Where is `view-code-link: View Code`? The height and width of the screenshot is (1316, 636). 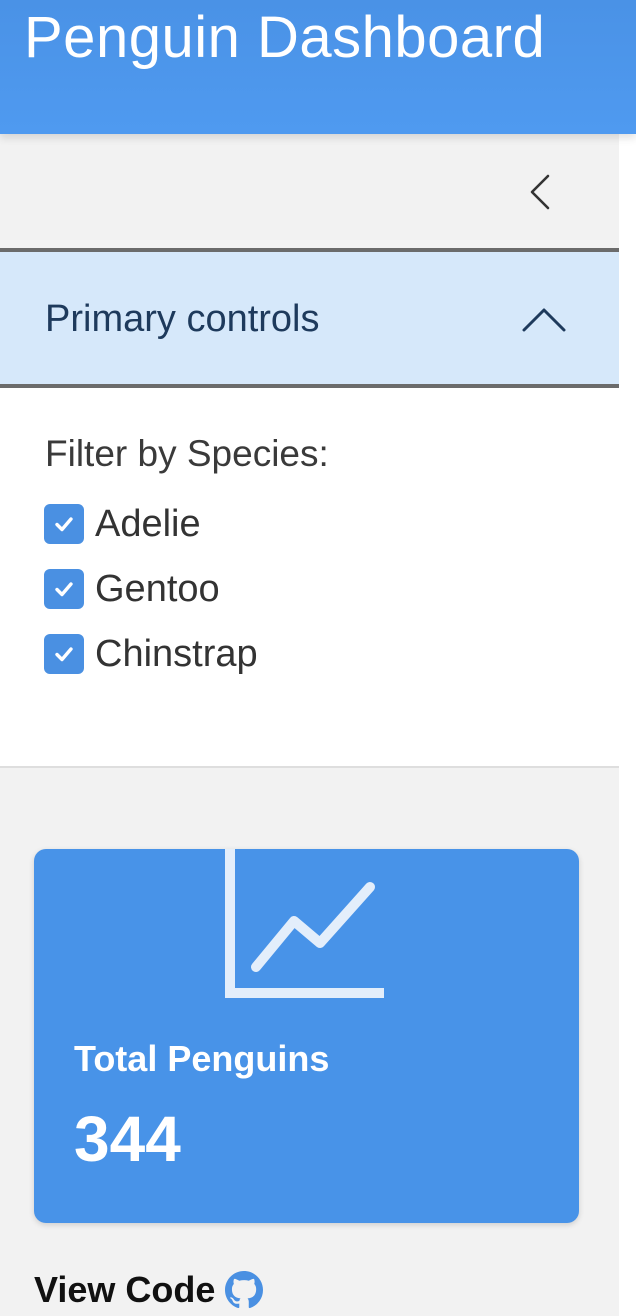
view-code-link: View Code is located at coordinates (149, 1290).